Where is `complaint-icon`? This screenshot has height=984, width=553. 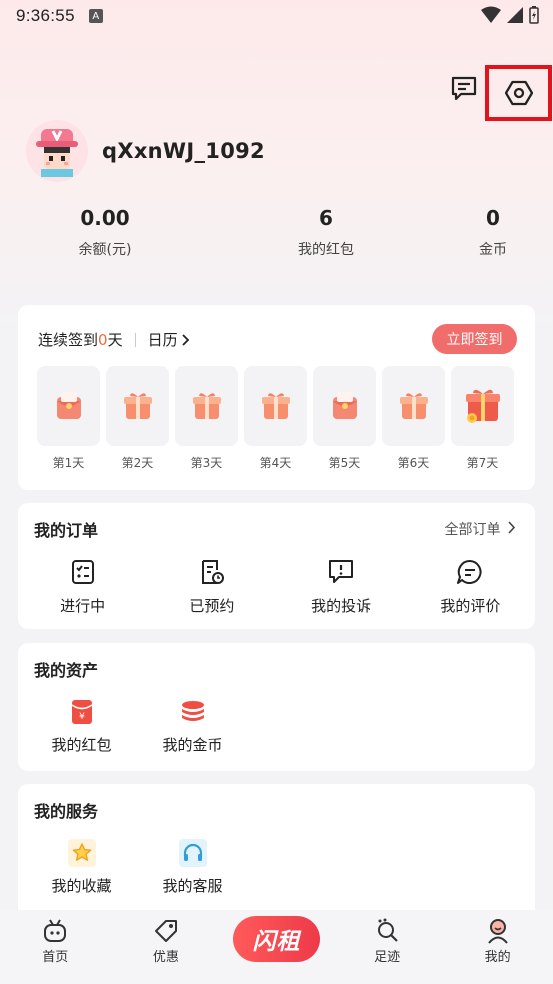
complaint-icon is located at coordinates (341, 571).